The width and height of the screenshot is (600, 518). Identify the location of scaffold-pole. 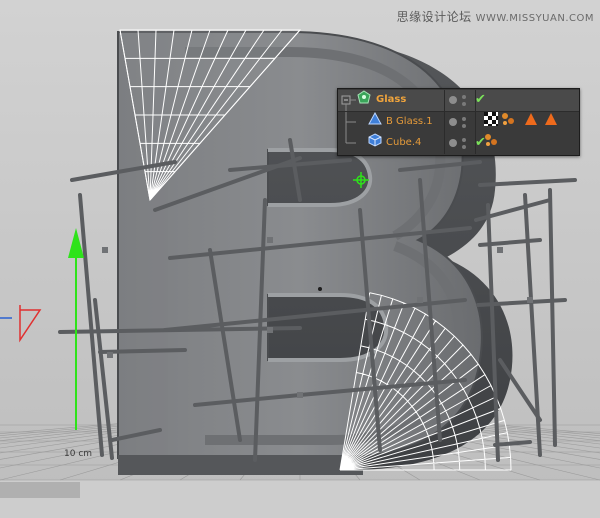
(142, 351).